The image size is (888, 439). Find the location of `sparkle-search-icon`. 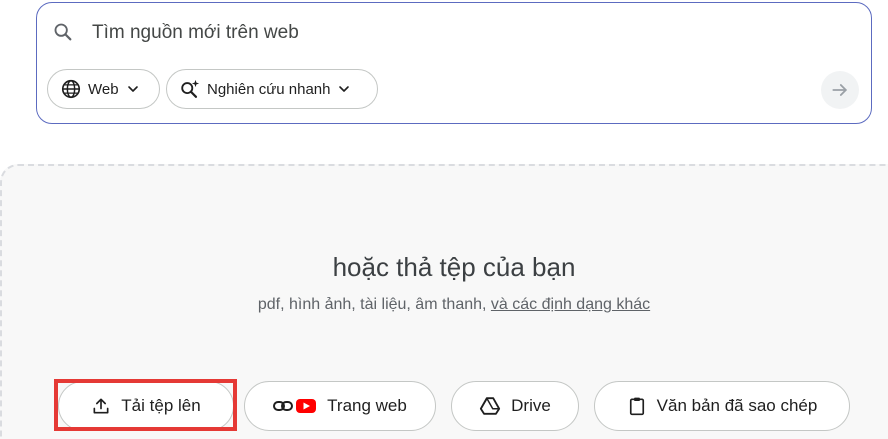

sparkle-search-icon is located at coordinates (190, 88).